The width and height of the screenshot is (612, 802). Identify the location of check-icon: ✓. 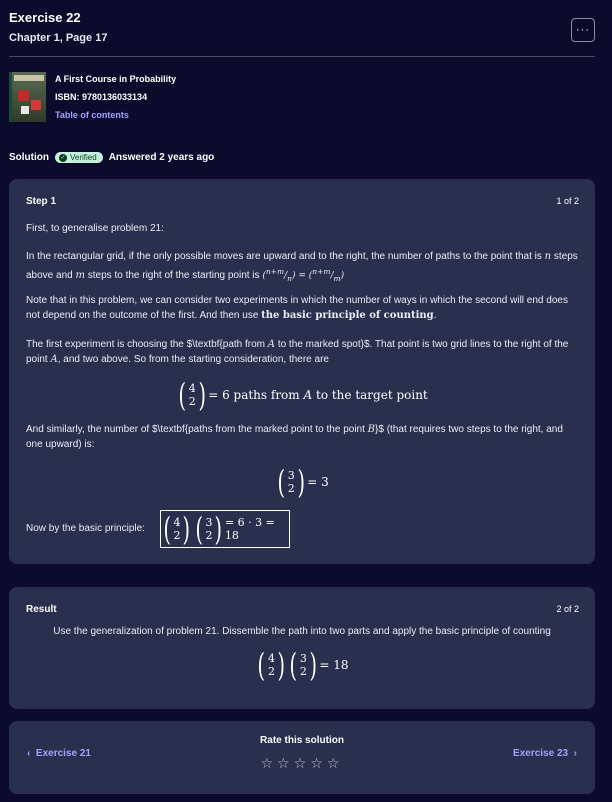
(63, 157).